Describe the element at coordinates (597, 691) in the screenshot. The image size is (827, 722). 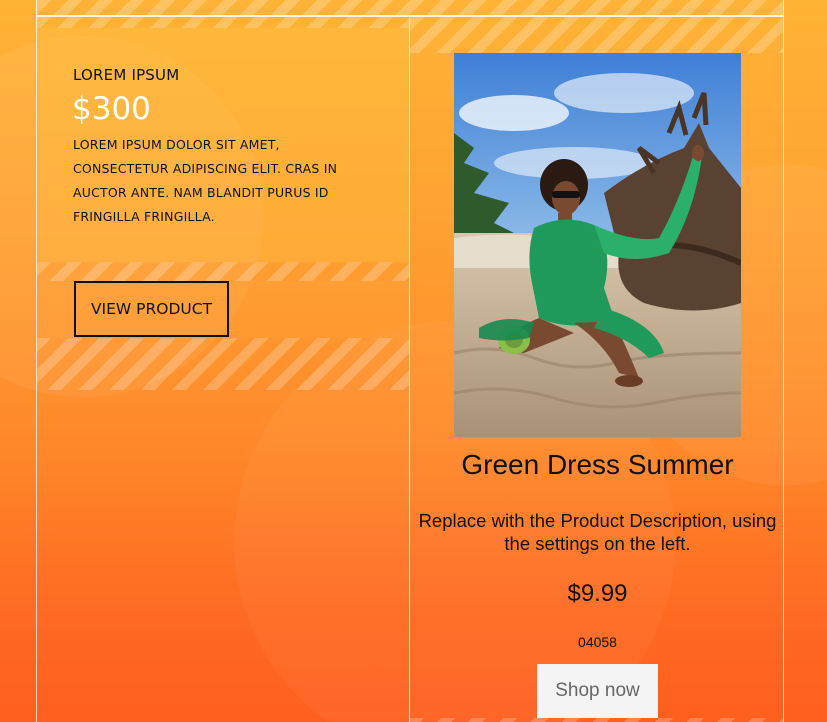
I see `shop-now-button: Shop now` at that location.